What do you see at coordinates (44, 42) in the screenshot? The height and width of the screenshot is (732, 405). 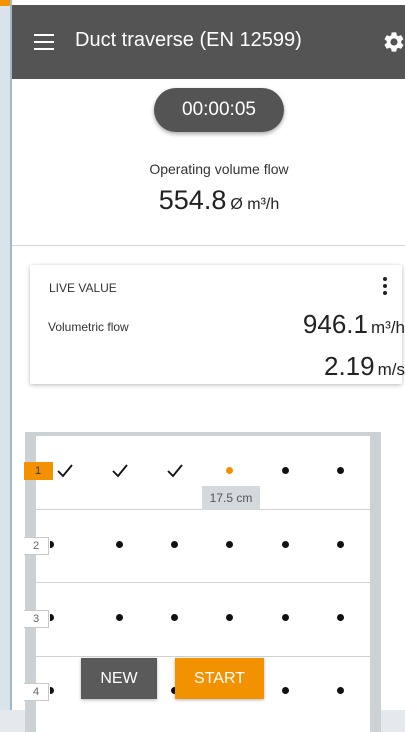 I see `hamburger-menu-icon` at bounding box center [44, 42].